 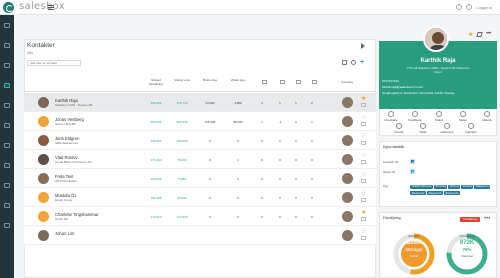 I want to click on contact-company: Salesbox CRM - System AB, so click(x=73, y=105).